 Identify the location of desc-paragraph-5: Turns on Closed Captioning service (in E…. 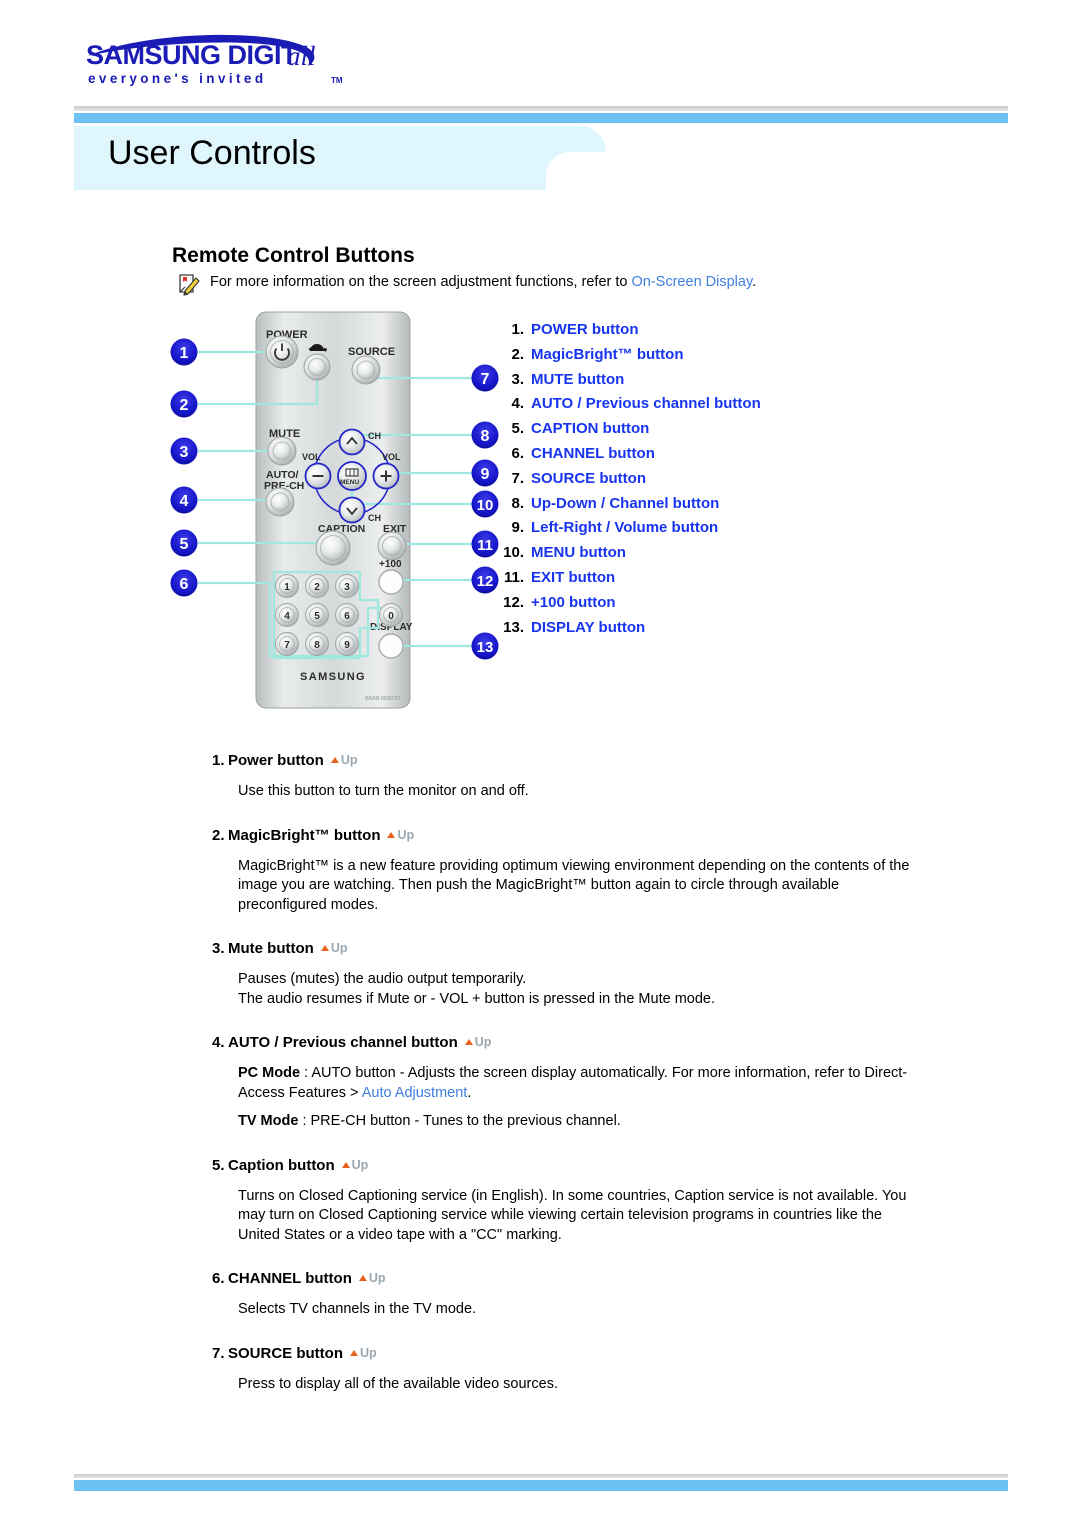
(572, 1215).